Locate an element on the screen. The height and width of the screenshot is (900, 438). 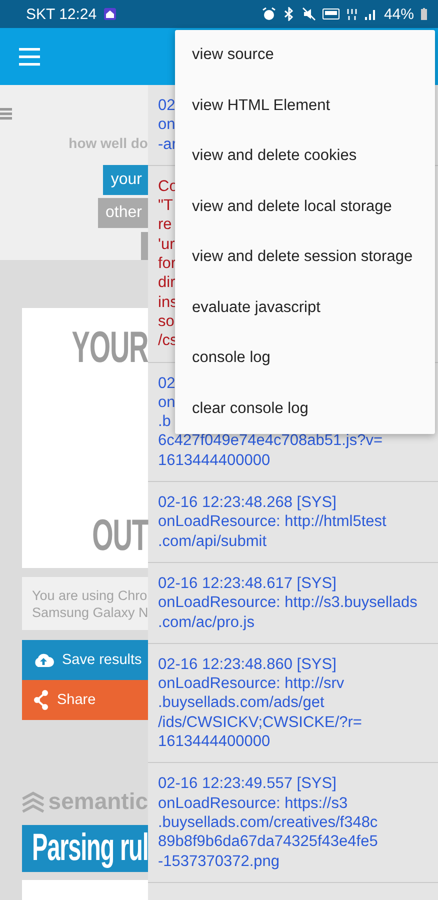
log-entry: 02-16 12:23:48.617 [SYS] onLoadResource: http://s3.buysellads .com/ac/pro.js is located at coordinates (293, 603).